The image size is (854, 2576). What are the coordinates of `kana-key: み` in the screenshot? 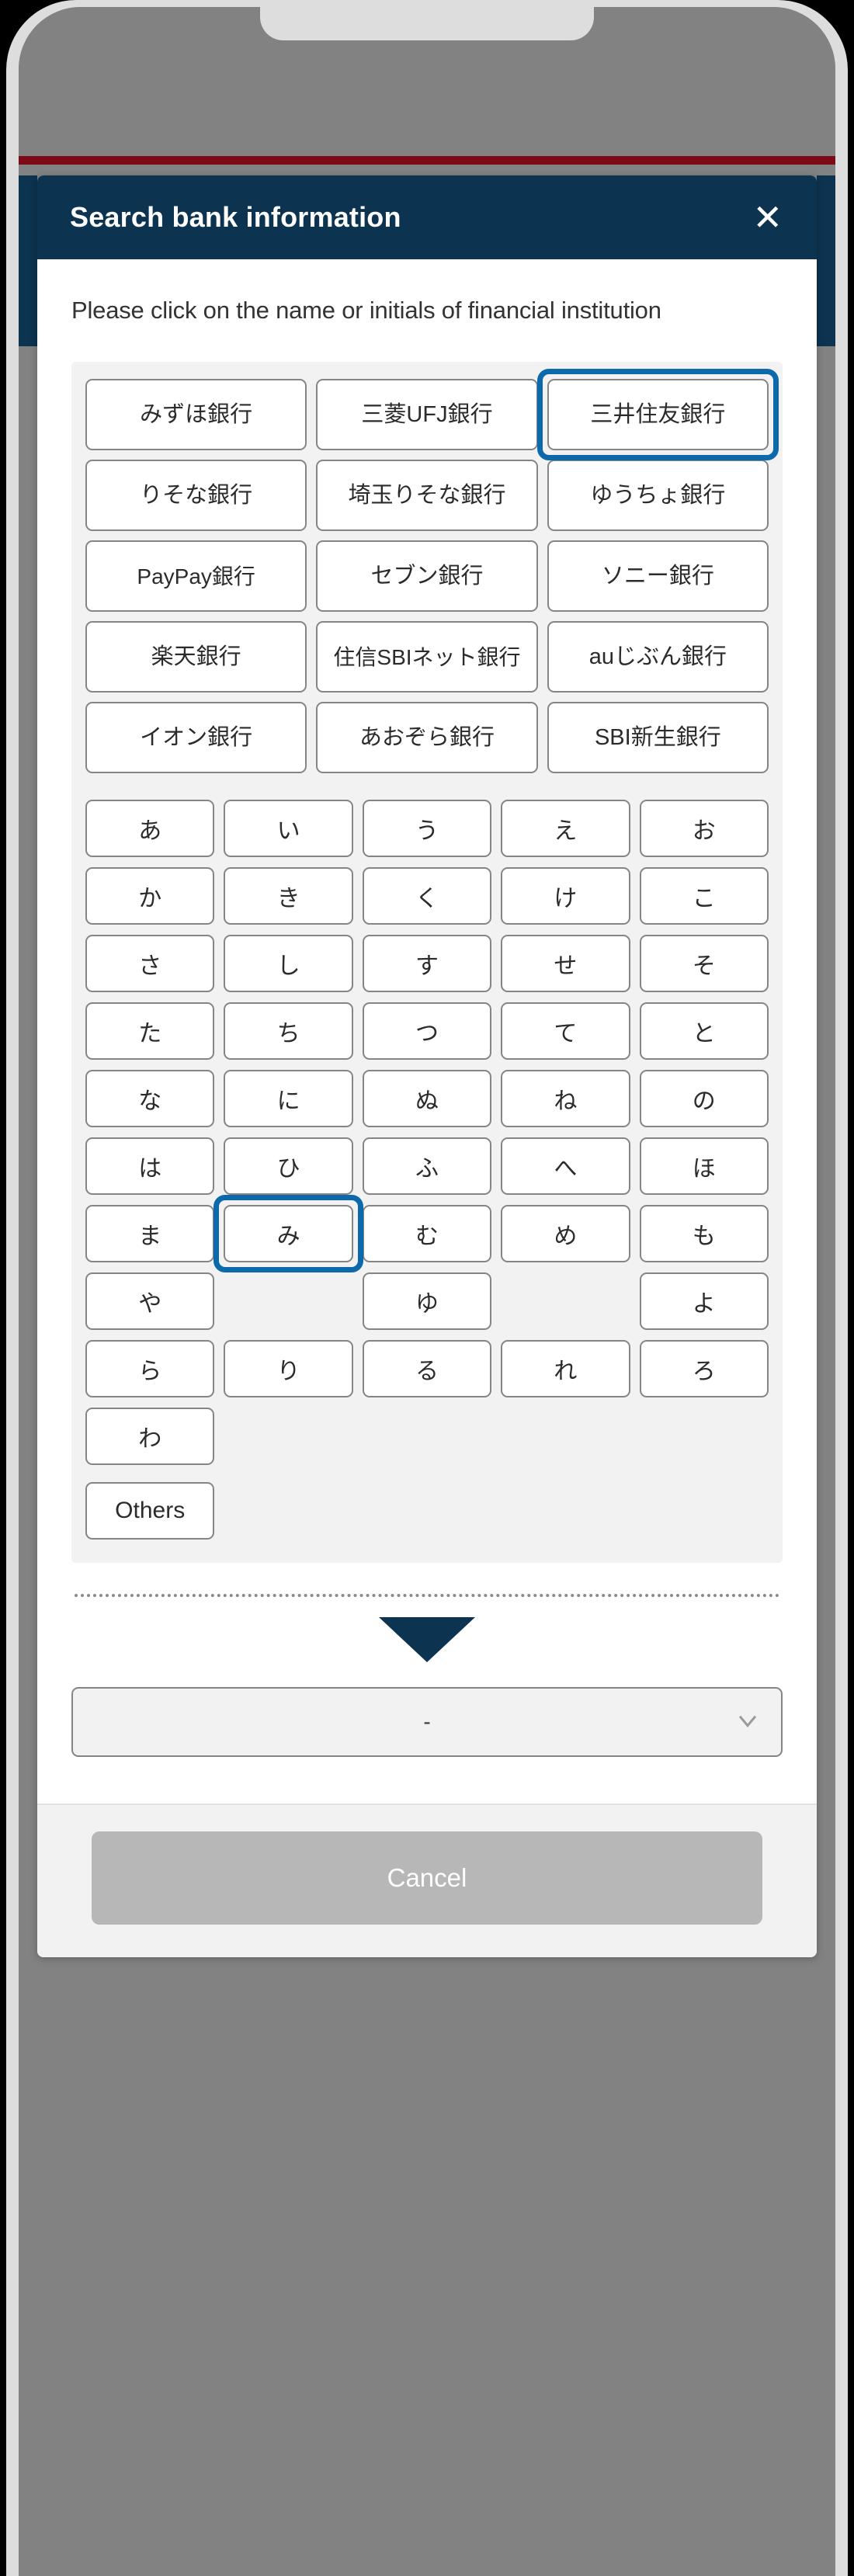 It's located at (289, 1234).